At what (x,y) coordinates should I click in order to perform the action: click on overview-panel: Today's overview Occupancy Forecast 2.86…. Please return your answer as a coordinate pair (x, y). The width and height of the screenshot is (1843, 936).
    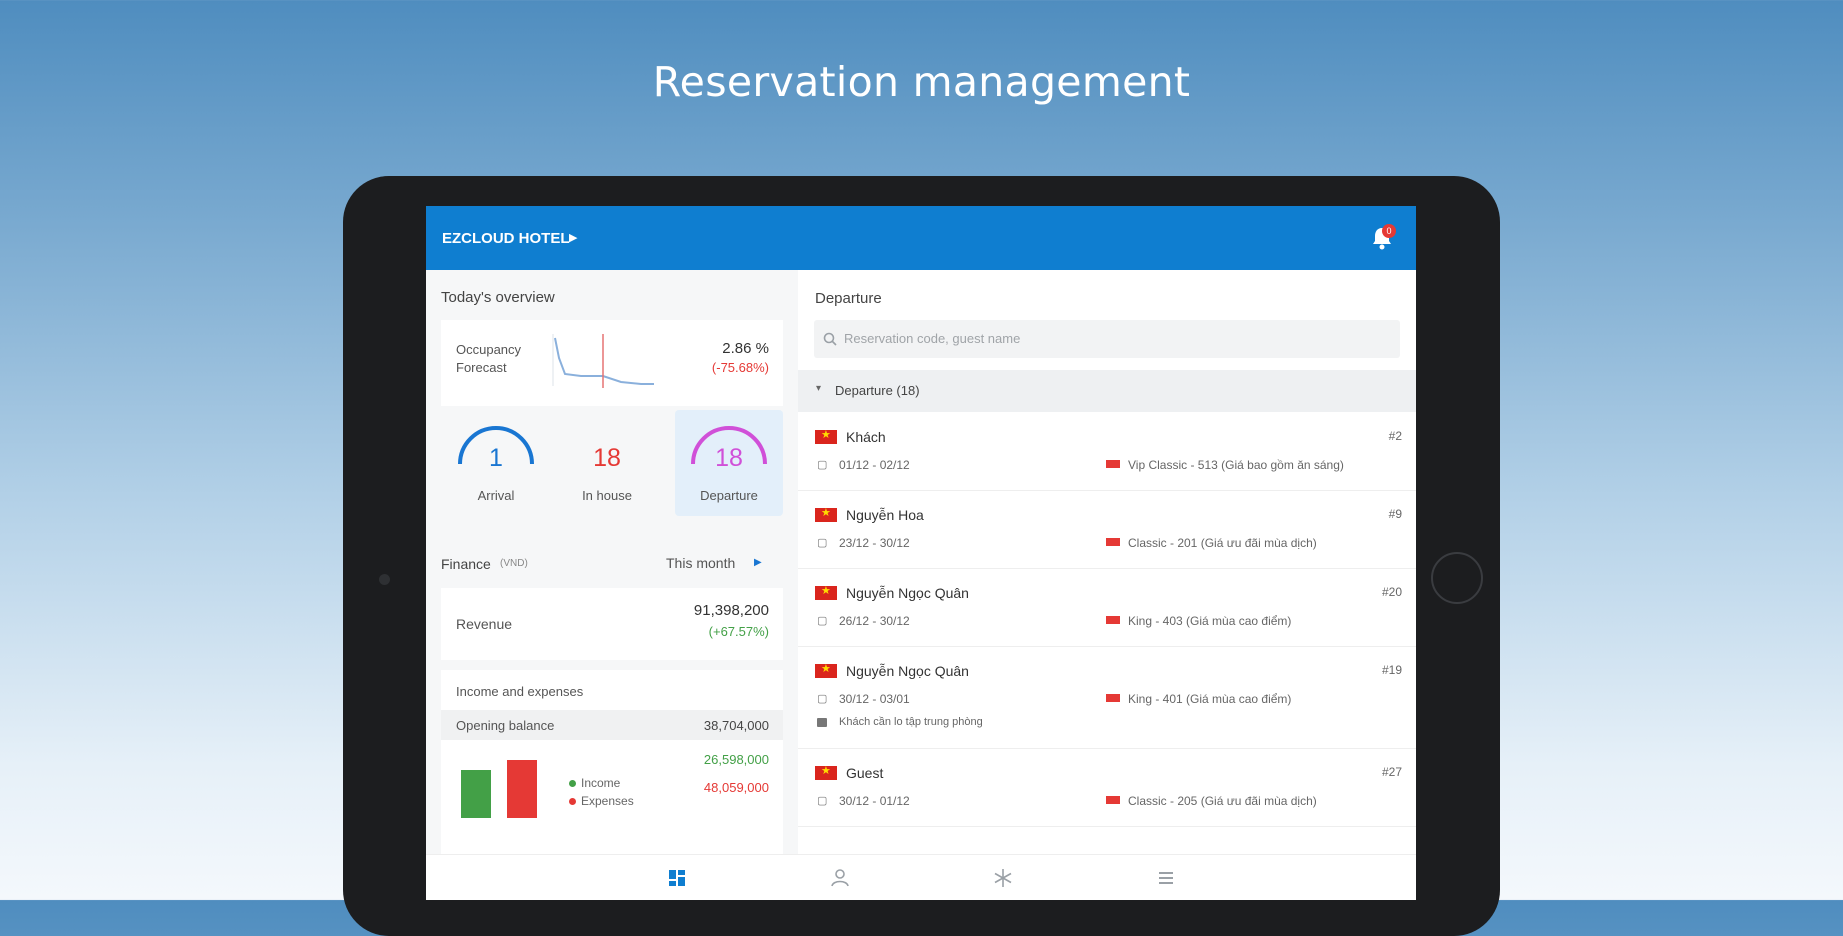
    Looking at the image, I should click on (612, 562).